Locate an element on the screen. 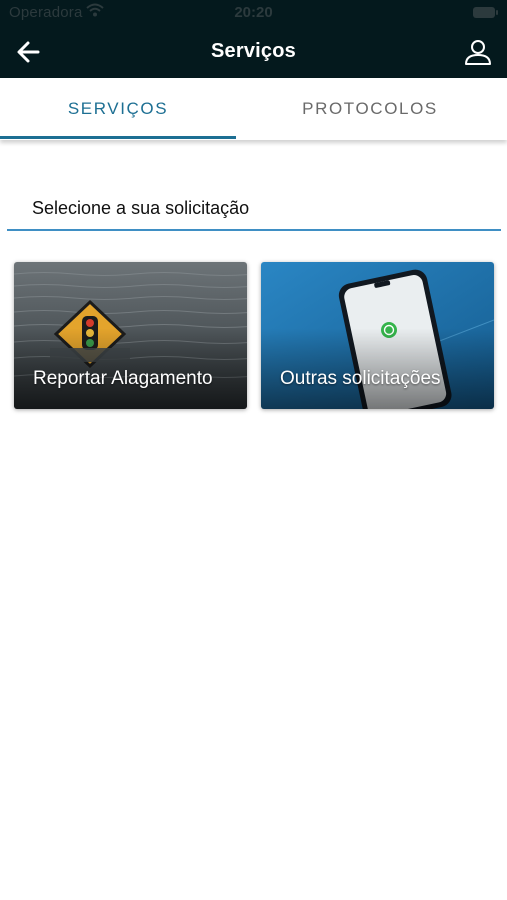 This screenshot has height=900, width=507. tab-bar: SERVIÇOS PROTOCOLOS is located at coordinates (253, 109).